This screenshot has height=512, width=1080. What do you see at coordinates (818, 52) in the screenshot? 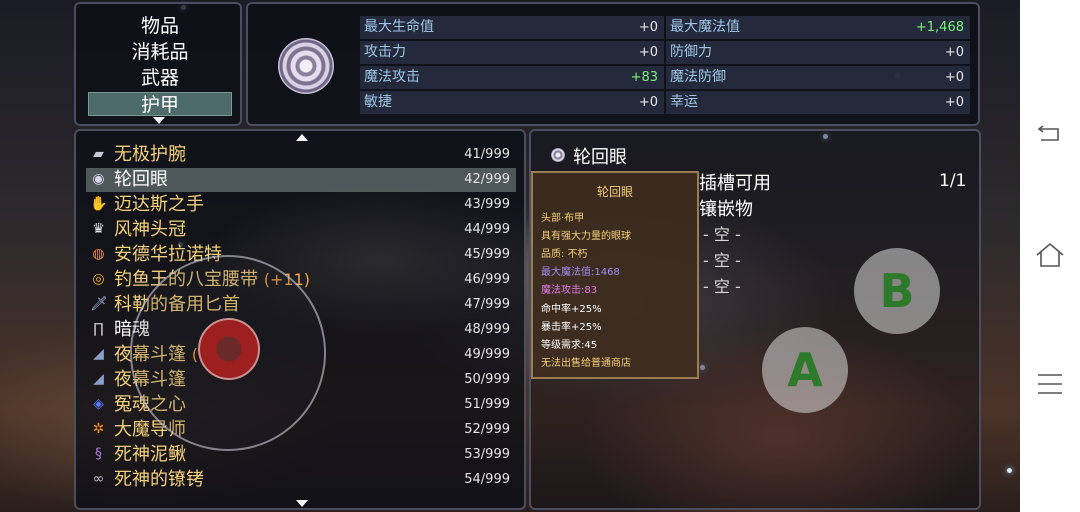
I see `stat-defense: 防御力 +0` at bounding box center [818, 52].